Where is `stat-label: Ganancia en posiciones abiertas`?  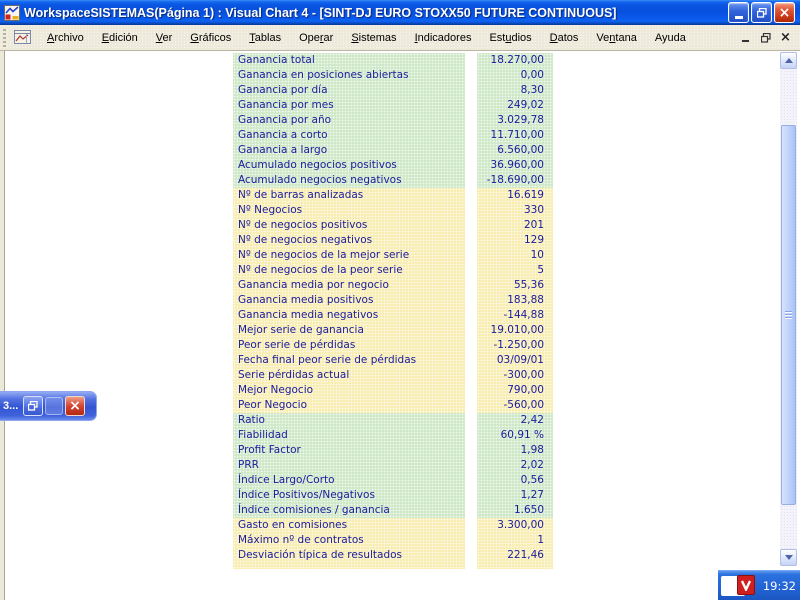 stat-label: Ganancia en posiciones abiertas is located at coordinates (349, 75).